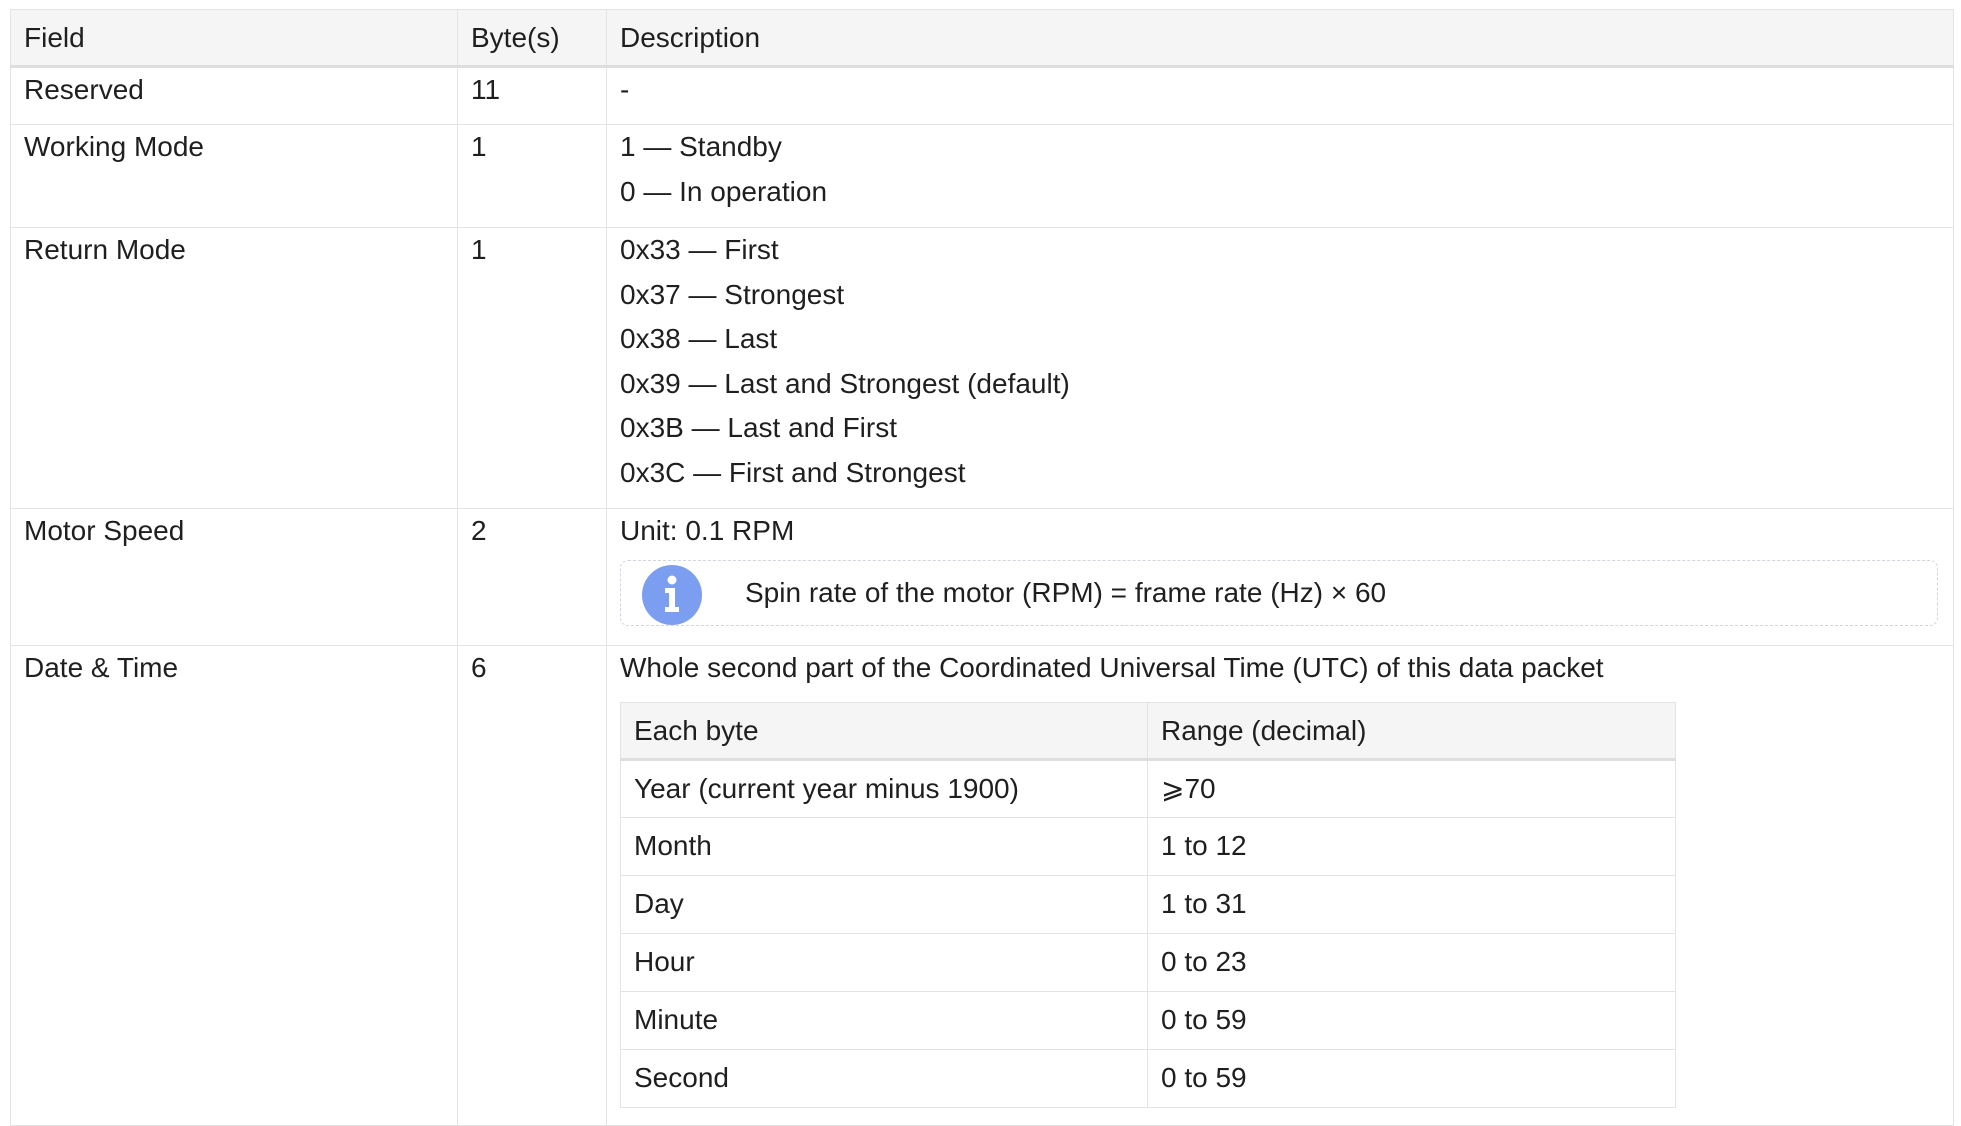 The image size is (1961, 1126). I want to click on description-line: 0 — In operation, so click(724, 191).